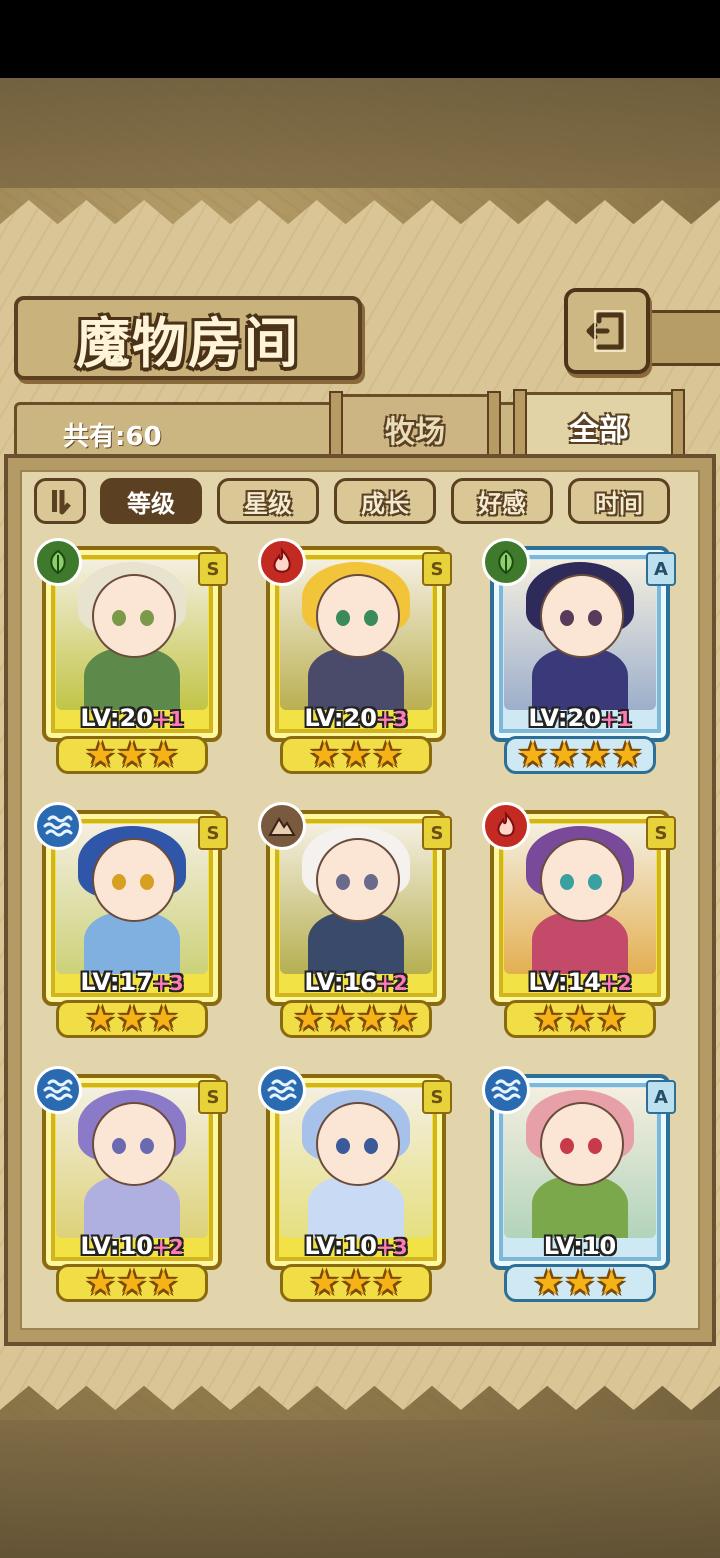 The height and width of the screenshot is (1558, 720). Describe the element at coordinates (356, 982) in the screenshot. I see `level-label: LV:16+2` at that location.